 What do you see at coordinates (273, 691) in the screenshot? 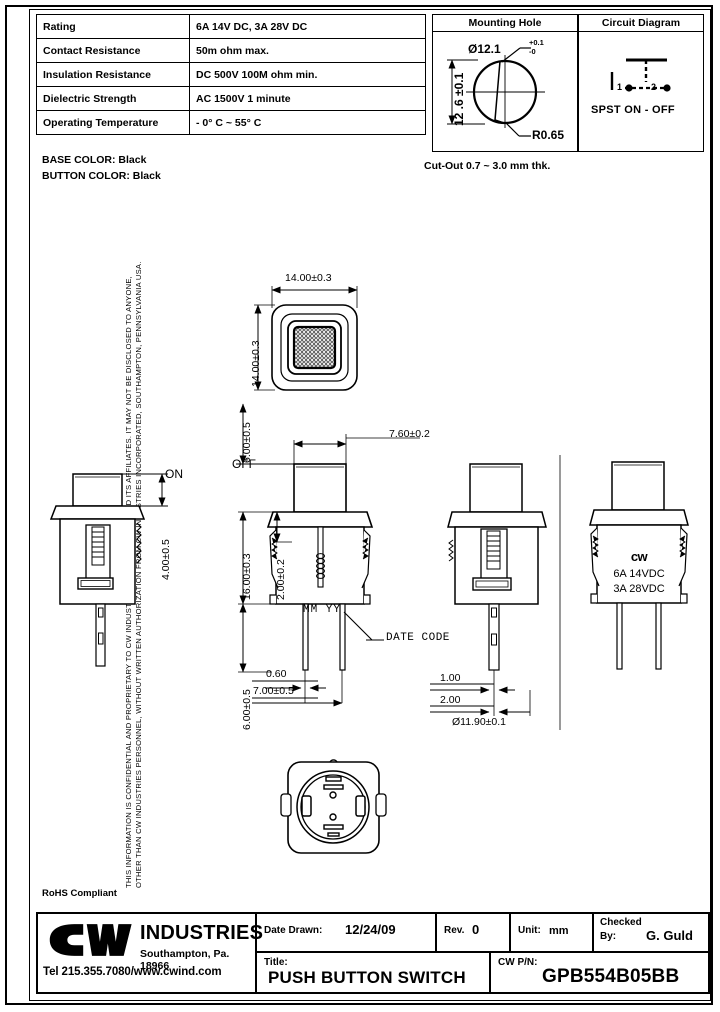
I see `front-view-pin-pitch-dim: 7.00±0.5` at bounding box center [273, 691].